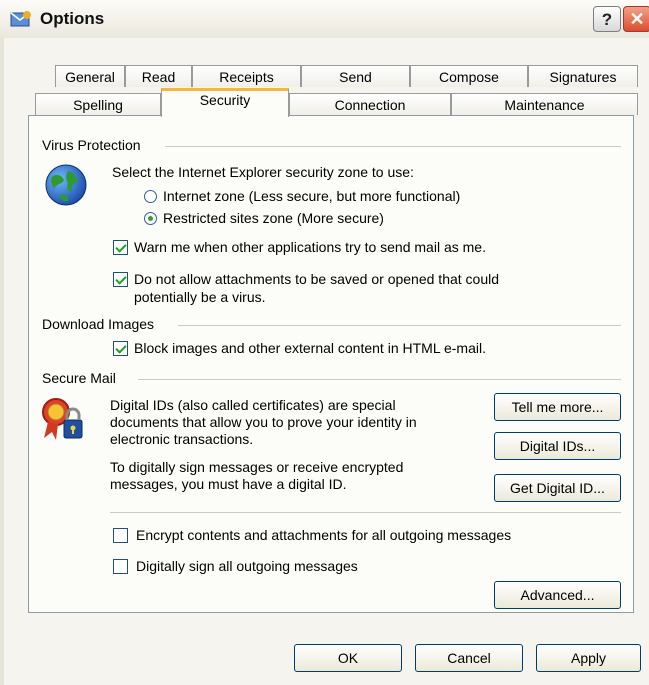  I want to click on encrypt-outgoing-checkbox, so click(120, 535).